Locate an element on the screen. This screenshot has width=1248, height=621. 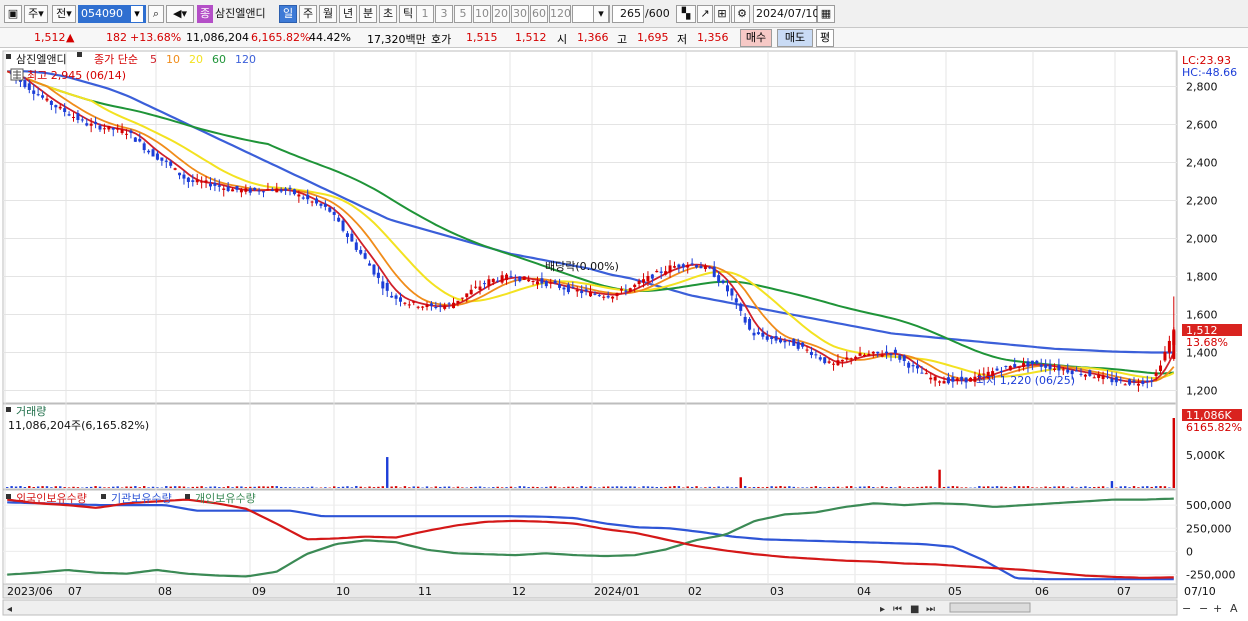
date-input: 2024/07/10 is located at coordinates (786, 14).